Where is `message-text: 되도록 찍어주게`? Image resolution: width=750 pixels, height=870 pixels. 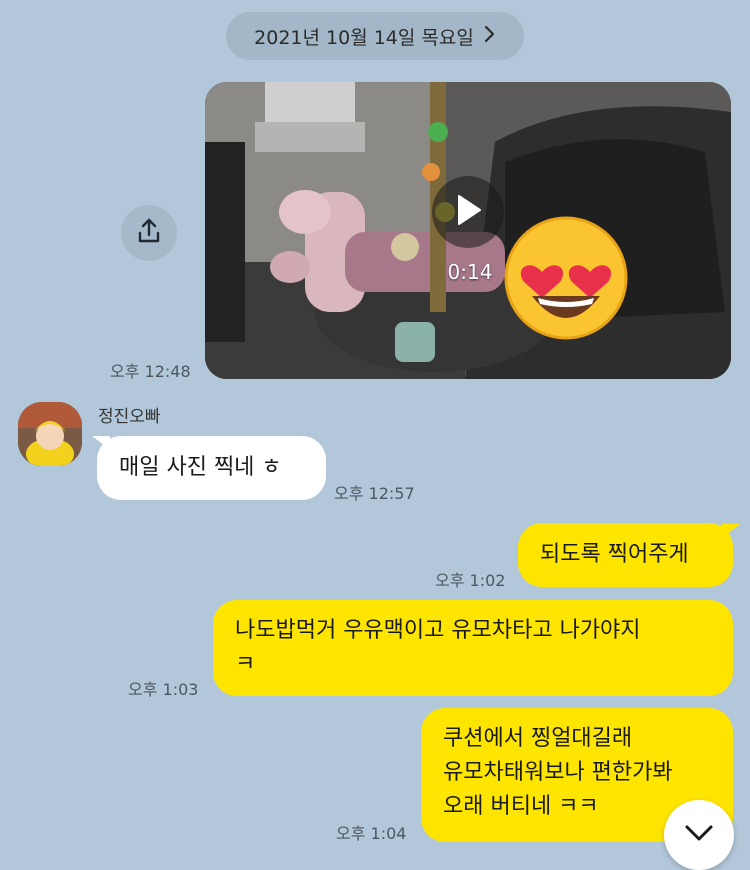
message-text: 되도록 찍어주게 is located at coordinates (614, 554).